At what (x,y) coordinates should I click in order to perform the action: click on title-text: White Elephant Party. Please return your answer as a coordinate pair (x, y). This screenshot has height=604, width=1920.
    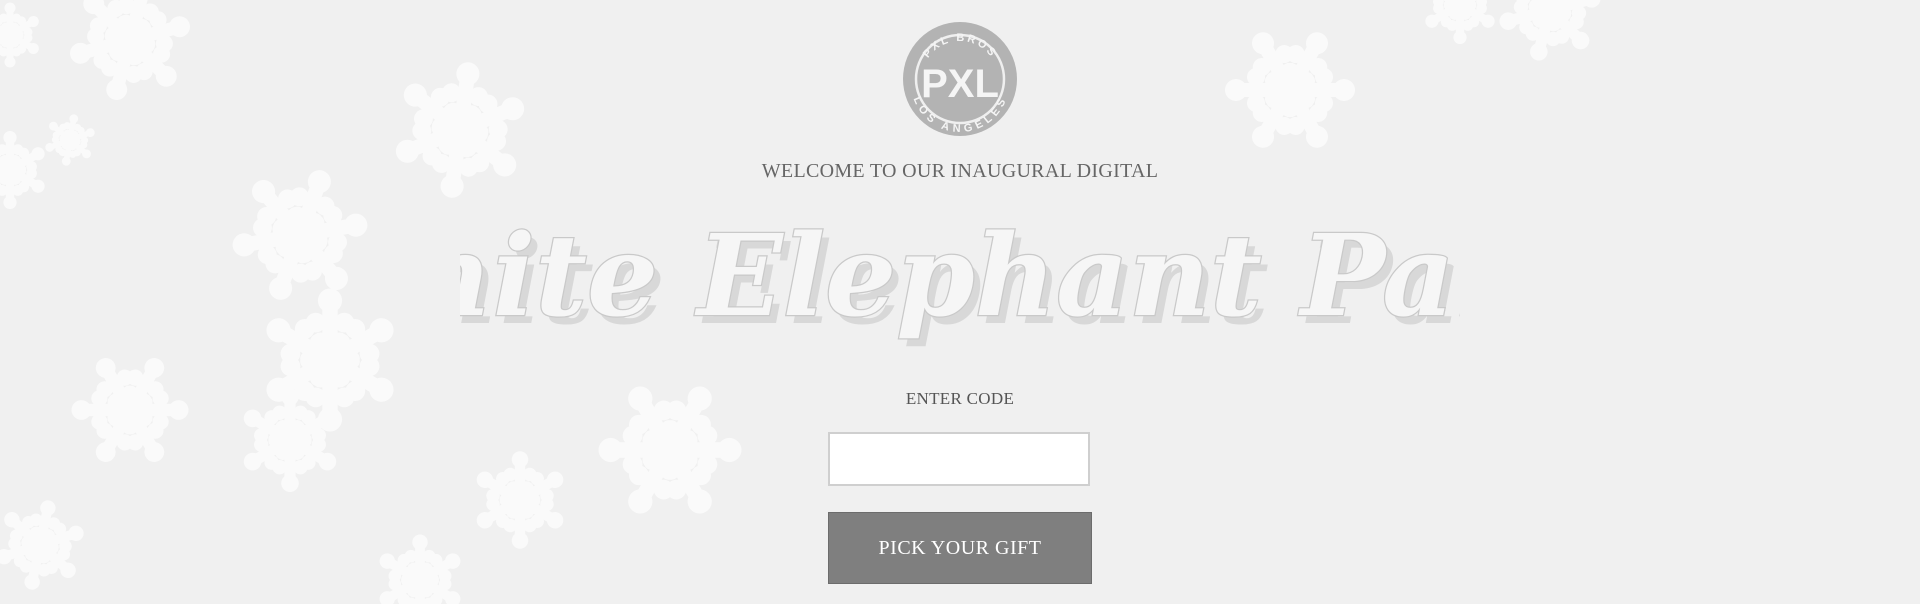
    Looking at the image, I should click on (960, 276).